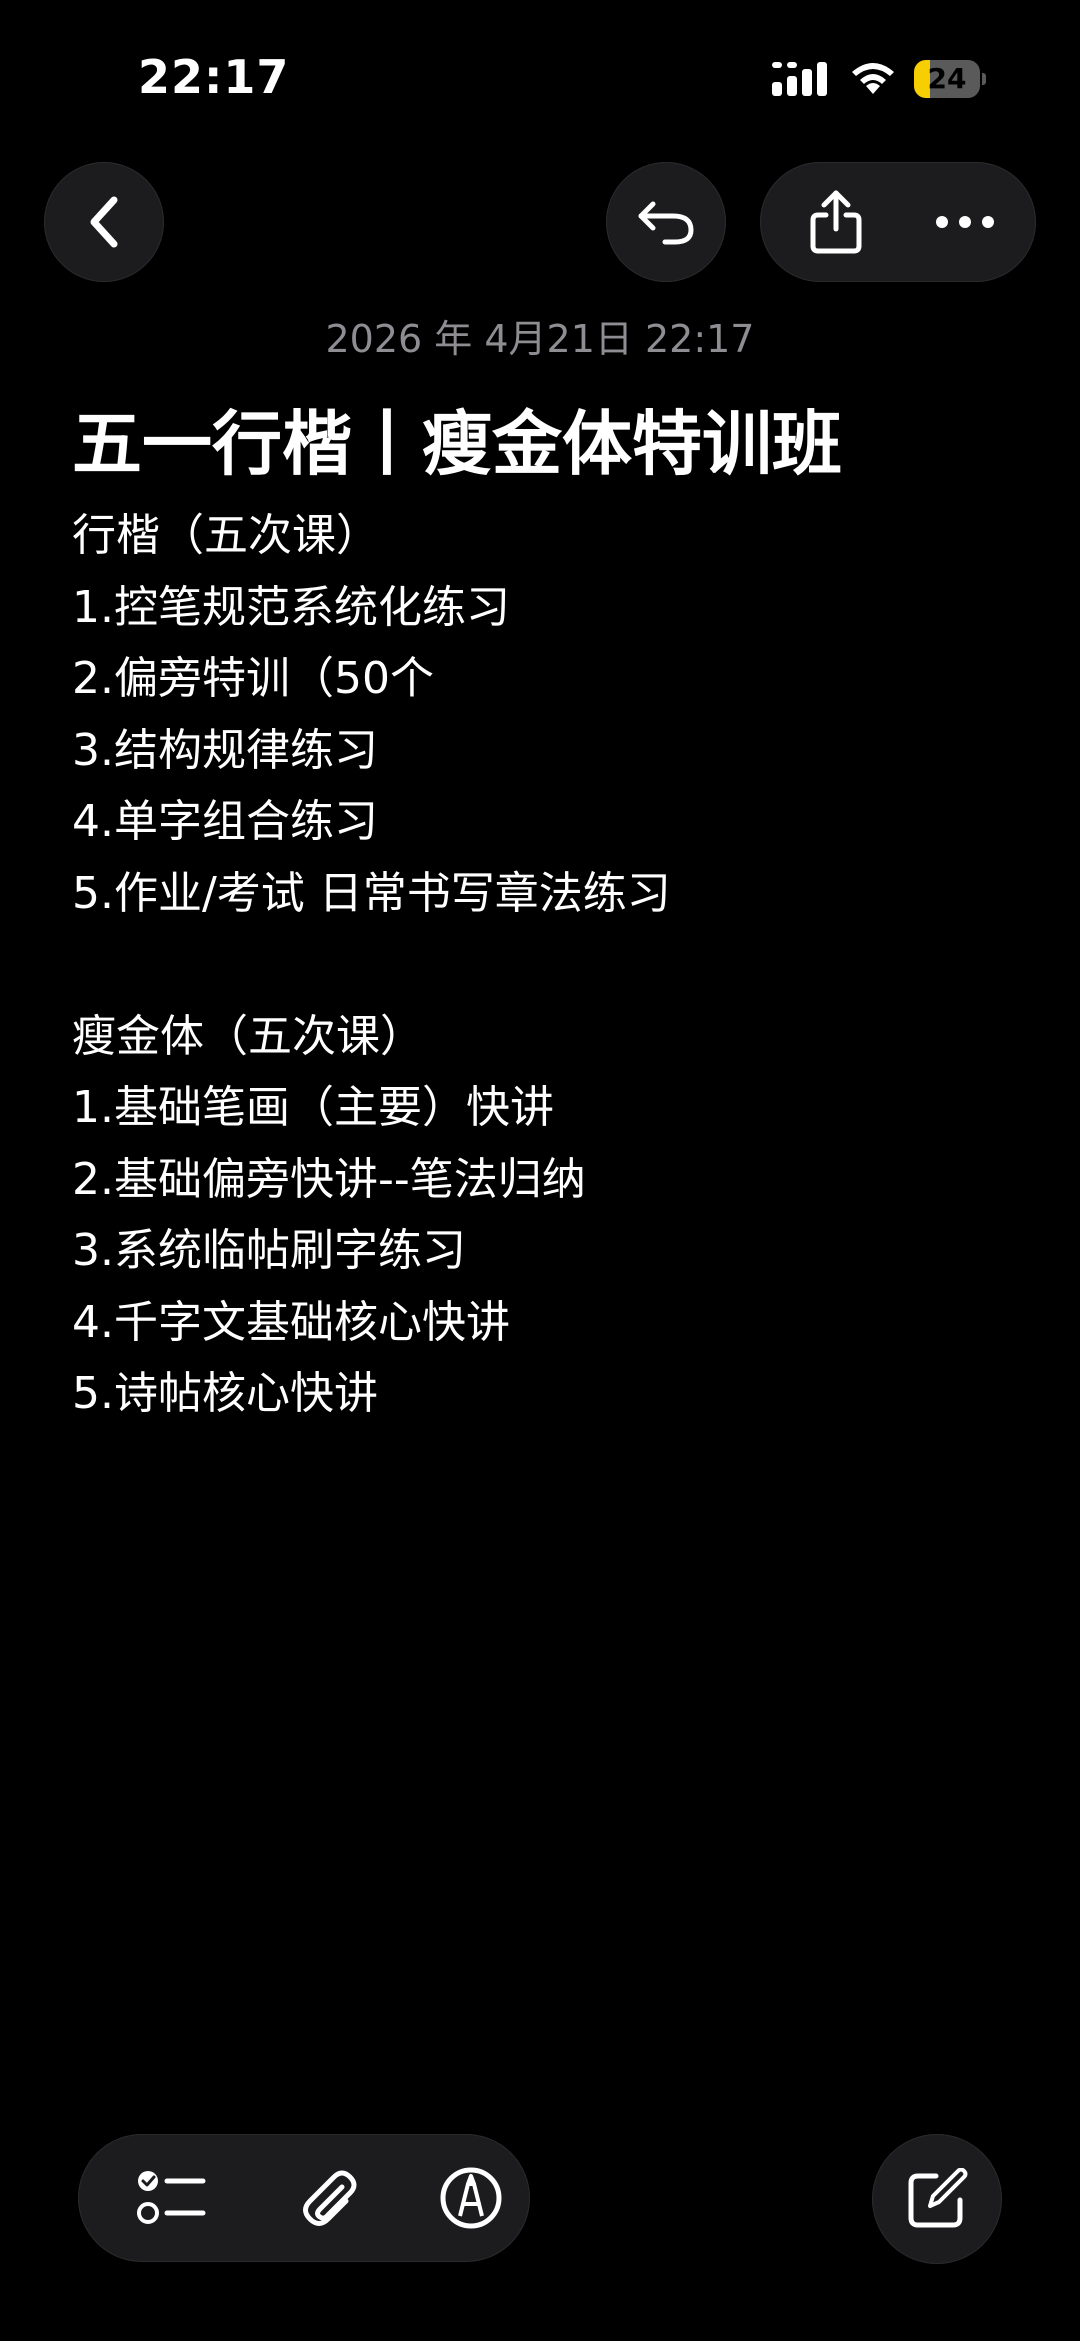 The height and width of the screenshot is (2341, 1080). What do you see at coordinates (873, 78) in the screenshot?
I see `wifi-icon` at bounding box center [873, 78].